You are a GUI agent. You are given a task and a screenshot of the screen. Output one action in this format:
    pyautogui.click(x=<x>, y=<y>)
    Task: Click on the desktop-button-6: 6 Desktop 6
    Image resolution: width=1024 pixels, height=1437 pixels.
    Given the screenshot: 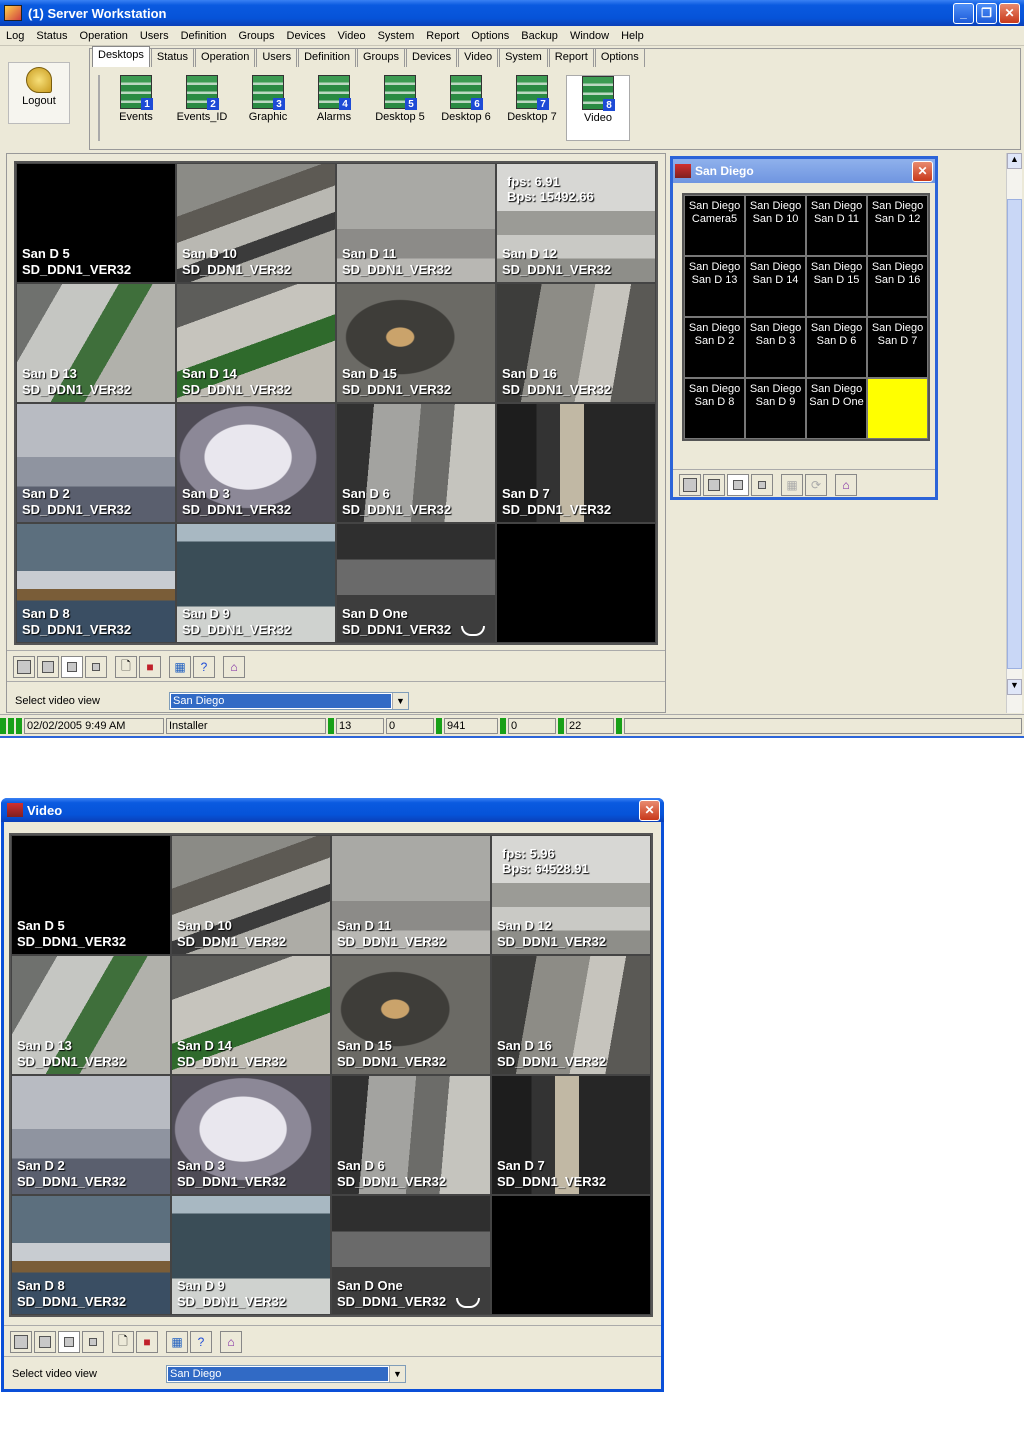 What is the action you would take?
    pyautogui.click(x=466, y=108)
    